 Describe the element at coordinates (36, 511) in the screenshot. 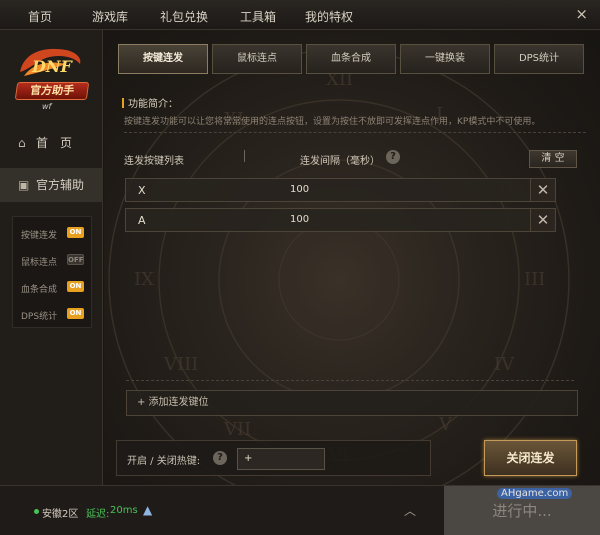

I see `online-indicator-icon` at that location.